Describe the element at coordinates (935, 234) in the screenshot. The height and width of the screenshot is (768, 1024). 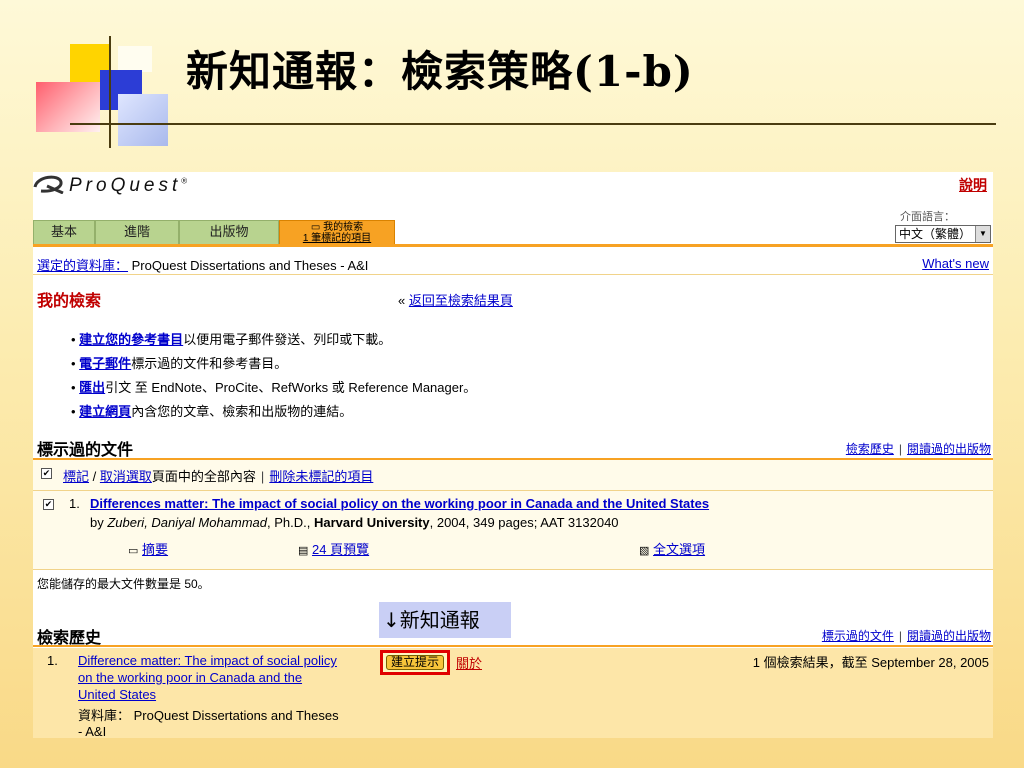
I see `language-selected-value: 中文（繁體）` at that location.